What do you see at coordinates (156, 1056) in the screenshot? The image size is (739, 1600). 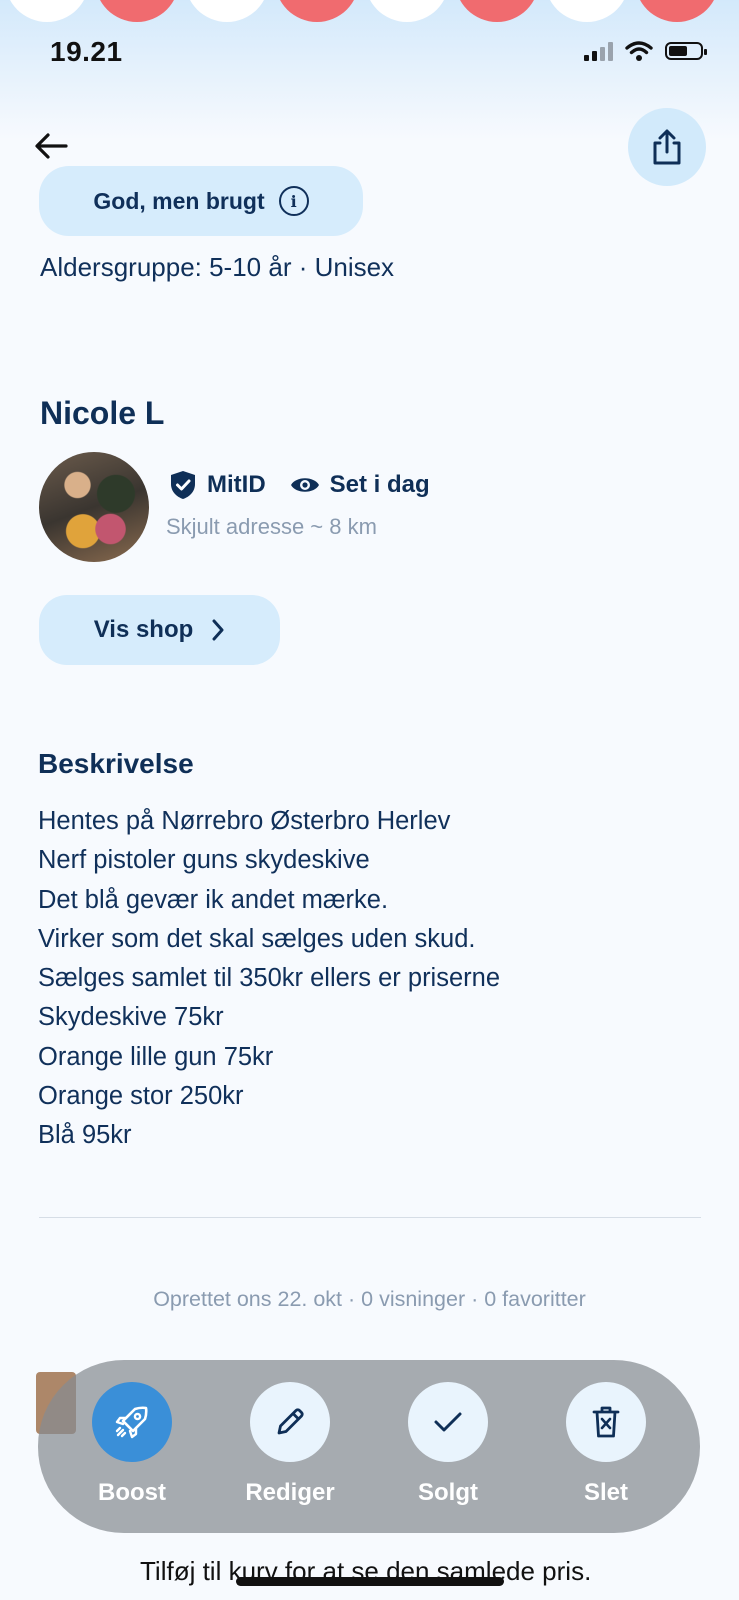 I see `description-line: Orange lille gun 75kr` at bounding box center [156, 1056].